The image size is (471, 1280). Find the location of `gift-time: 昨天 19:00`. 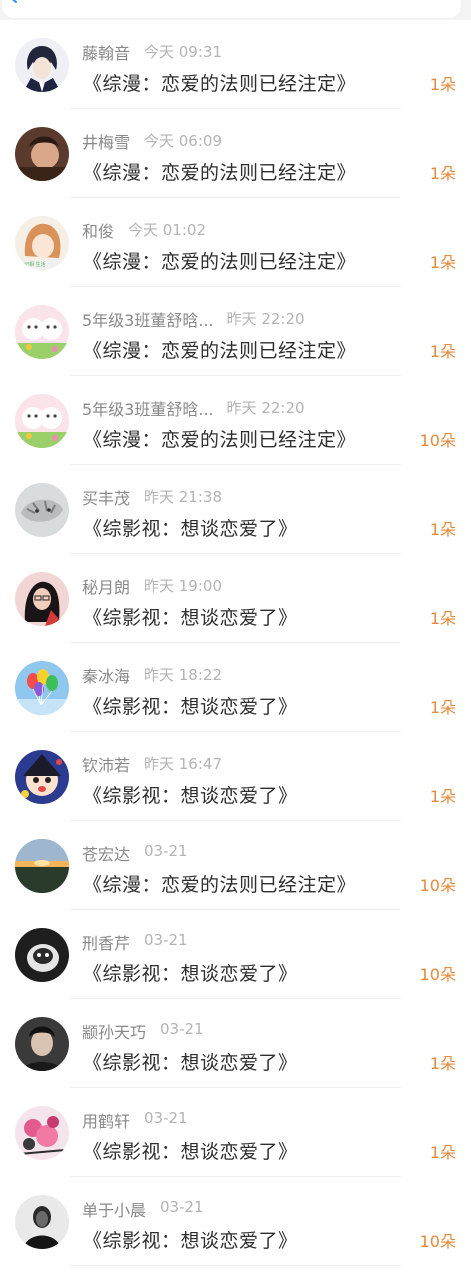

gift-time: 昨天 19:00 is located at coordinates (183, 586).